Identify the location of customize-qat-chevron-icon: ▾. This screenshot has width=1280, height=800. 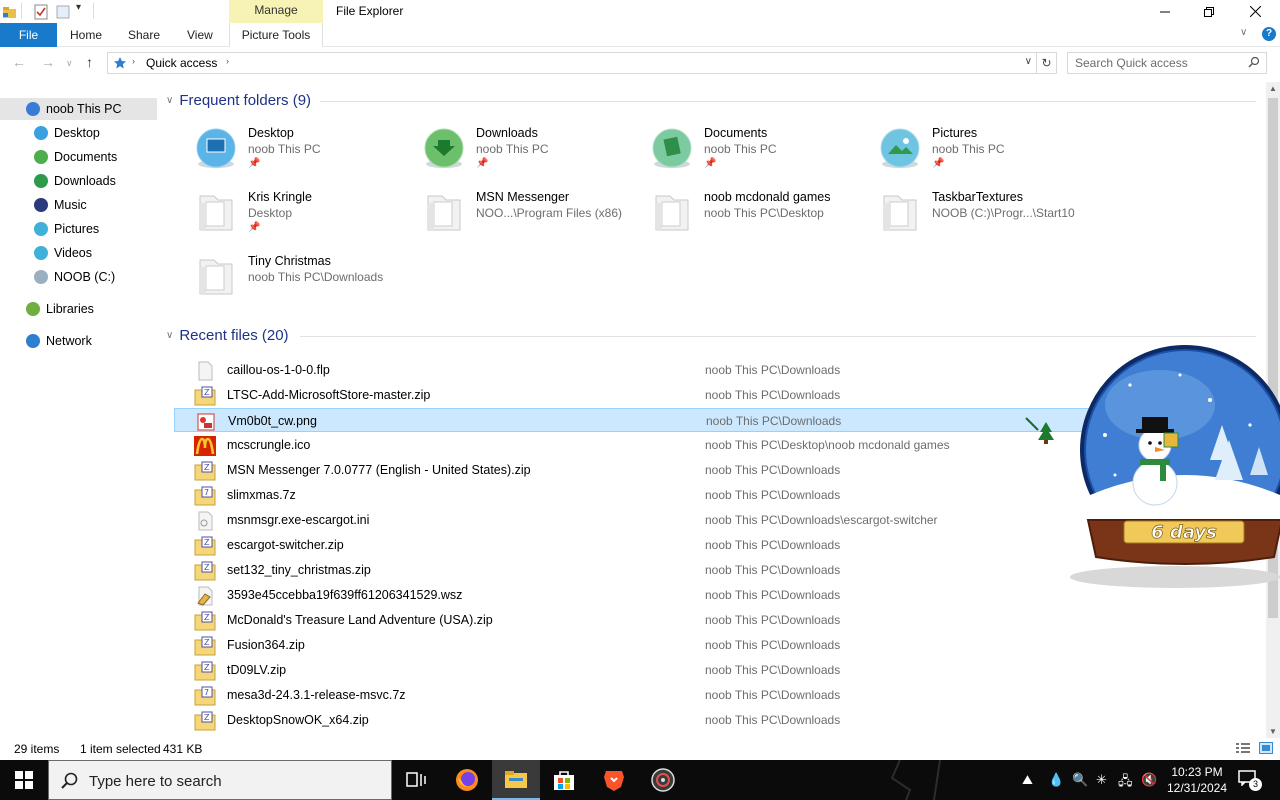
(84, 10).